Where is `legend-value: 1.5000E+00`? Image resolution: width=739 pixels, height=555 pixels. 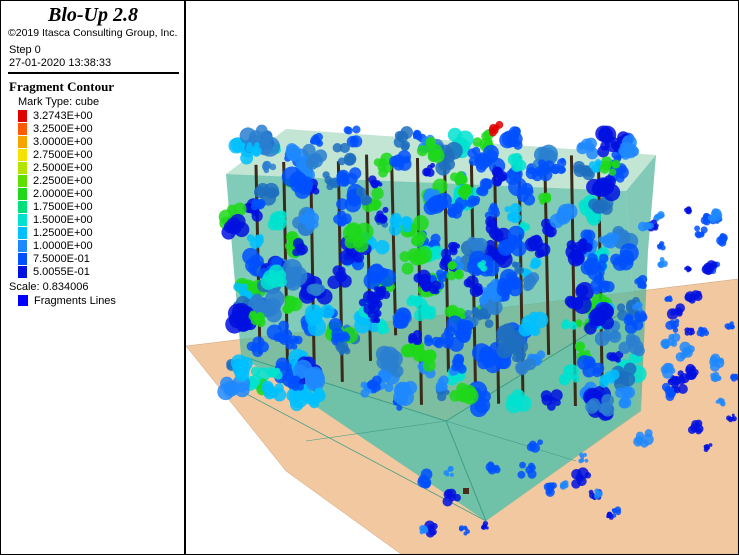
legend-value: 1.5000E+00 is located at coordinates (63, 219).